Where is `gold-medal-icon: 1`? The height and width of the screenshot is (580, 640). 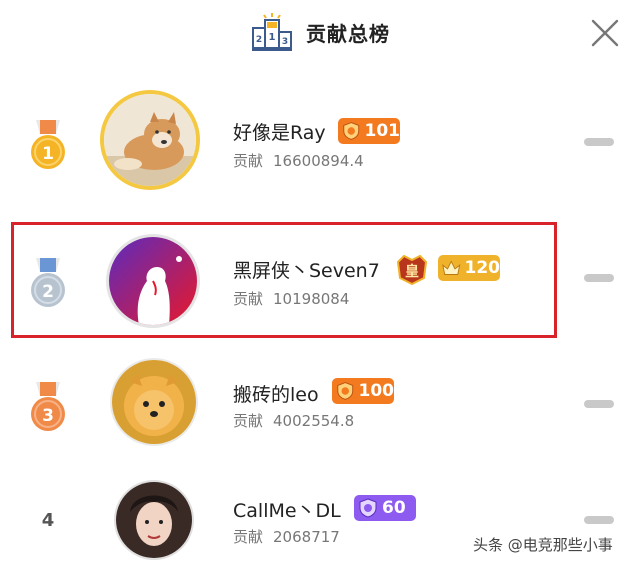
gold-medal-icon: 1 is located at coordinates (48, 144).